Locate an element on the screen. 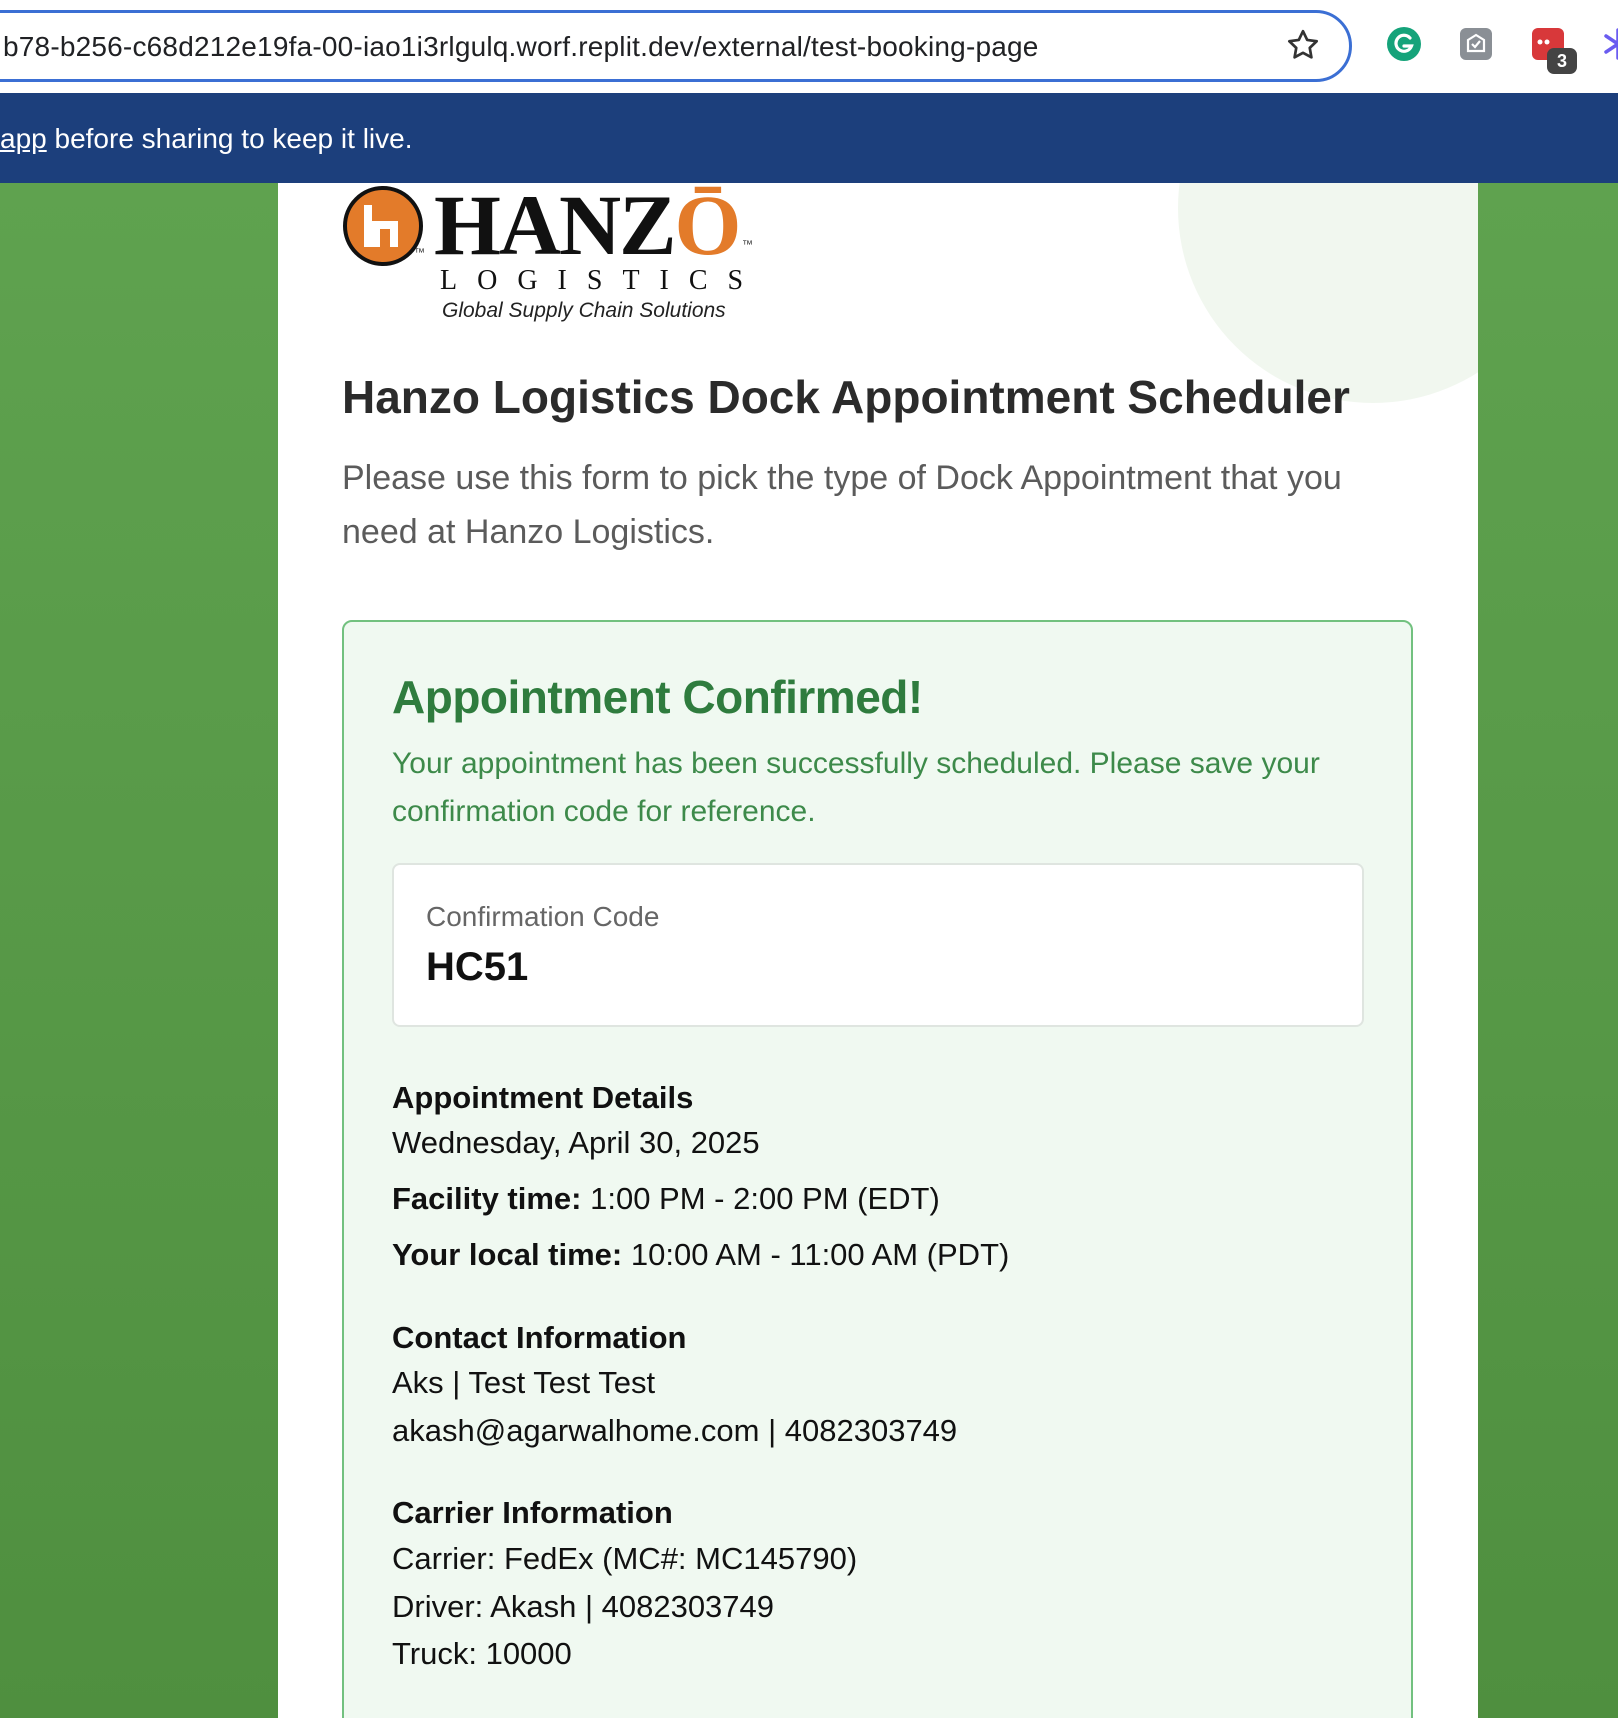 This screenshot has width=1618, height=1718. star-icon is located at coordinates (1303, 45).